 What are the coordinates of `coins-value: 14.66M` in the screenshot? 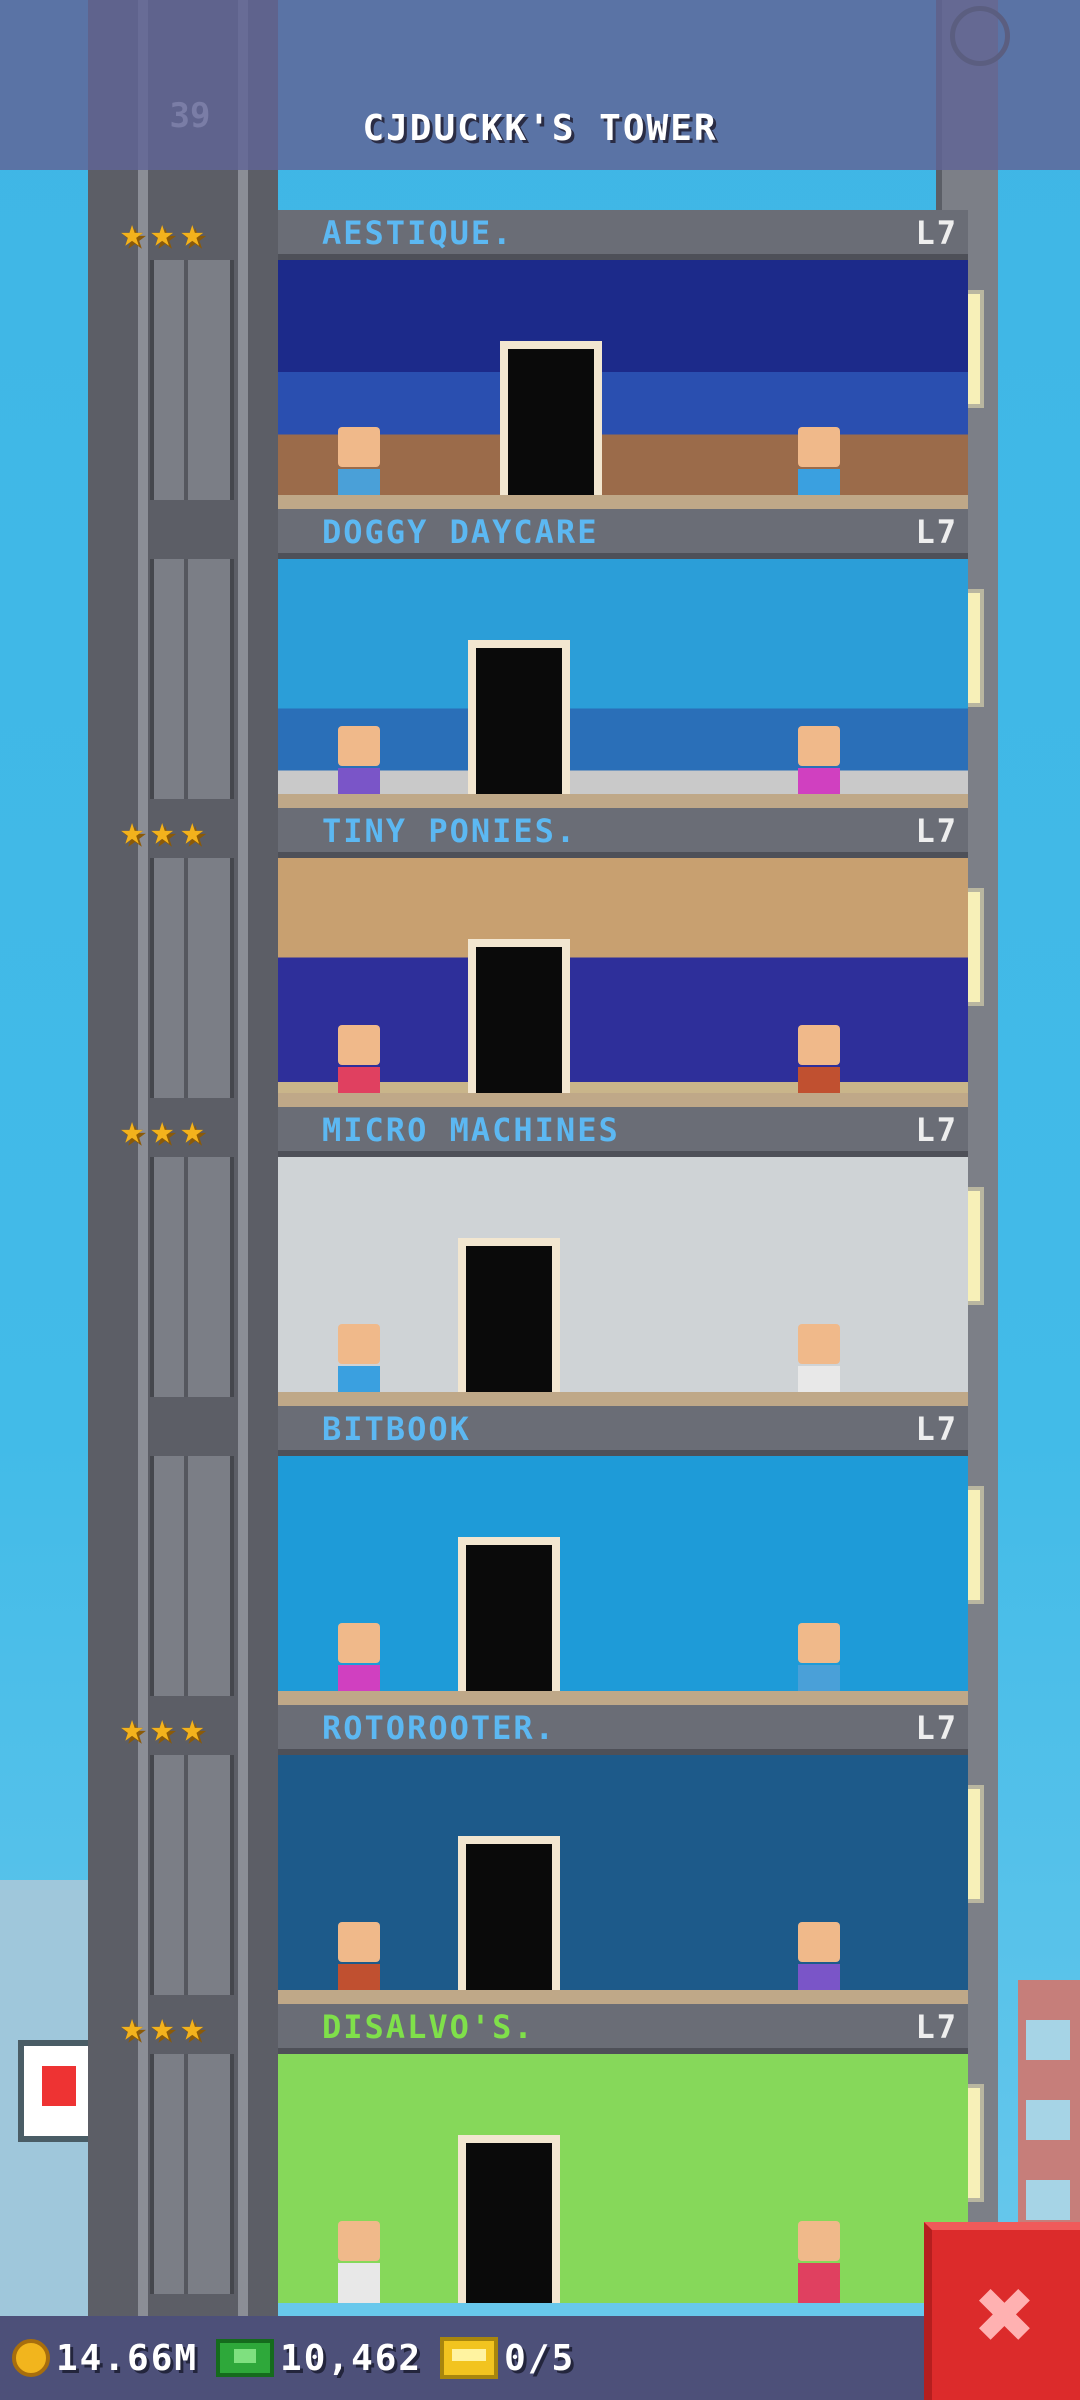 It's located at (127, 2358).